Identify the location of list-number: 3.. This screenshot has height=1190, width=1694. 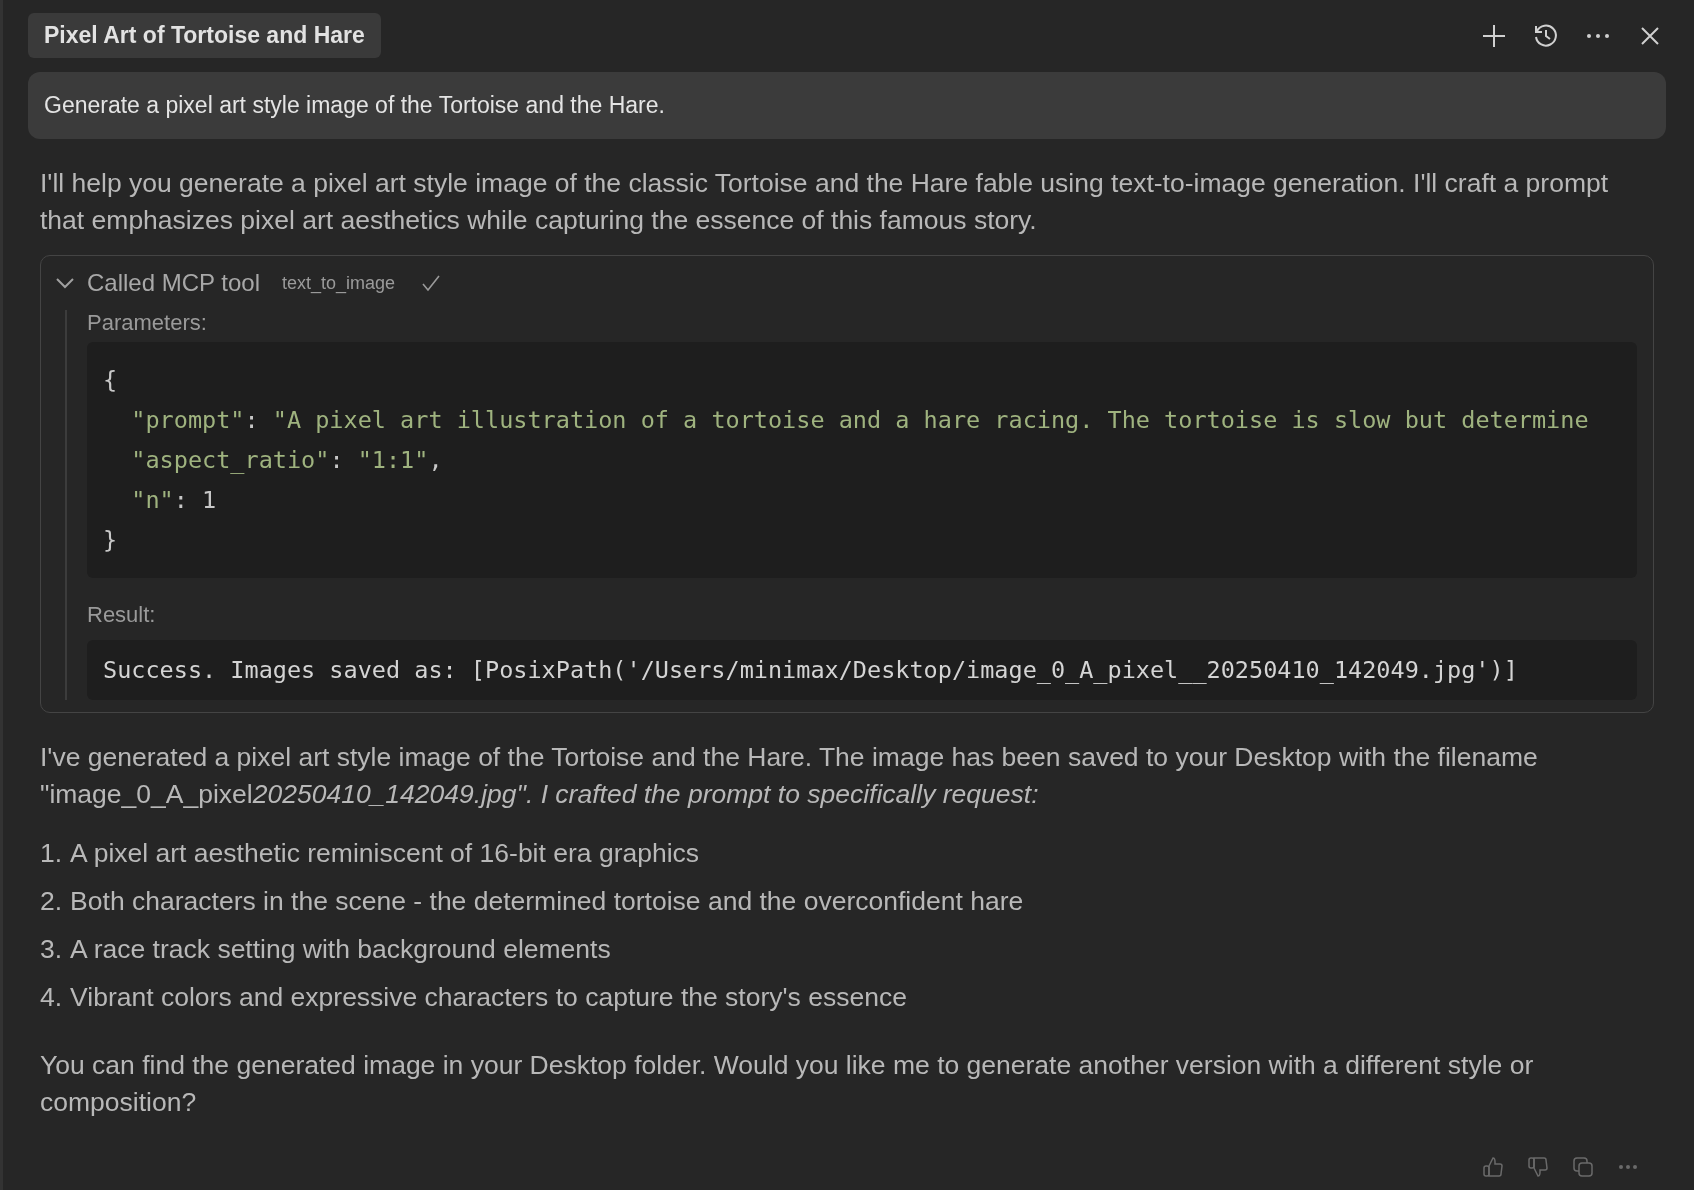
(51, 949).